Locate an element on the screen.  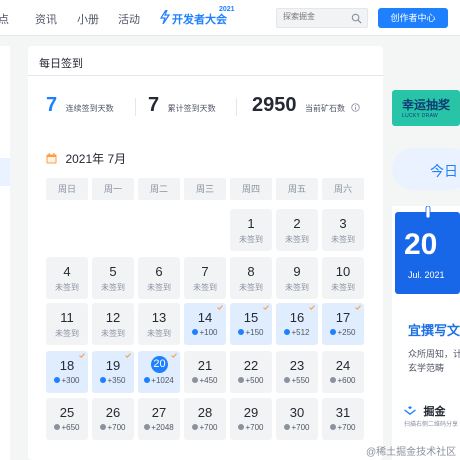
day-number: 9 is located at coordinates (297, 271).